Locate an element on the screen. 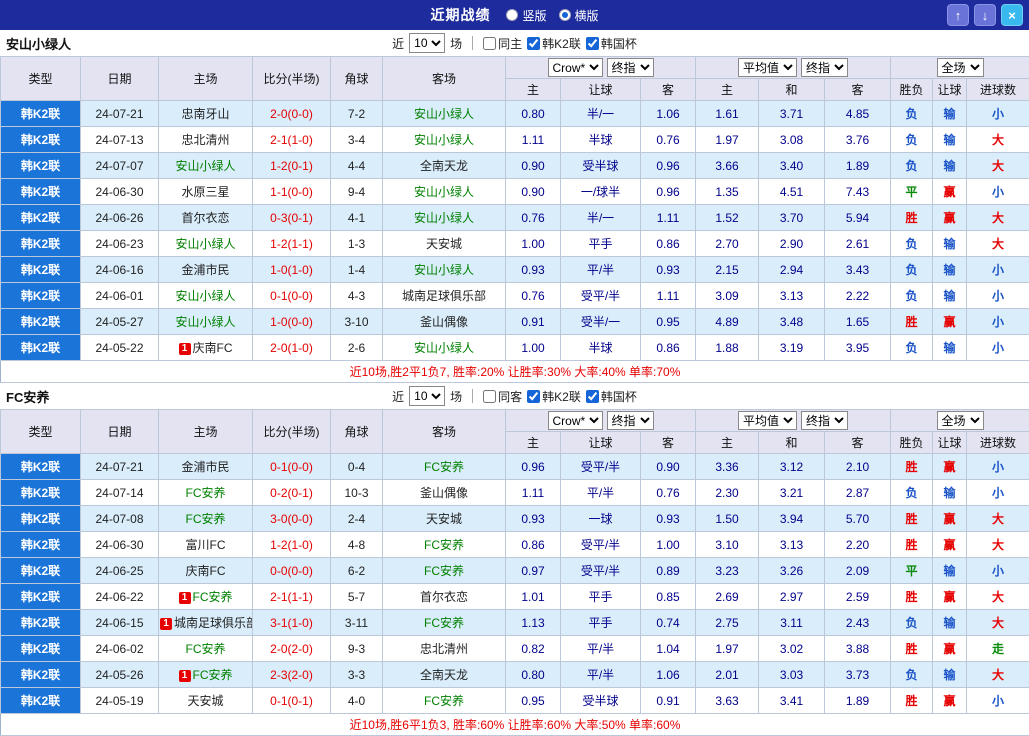 The width and height of the screenshot is (1029, 736). odds-cell: 0.96 is located at coordinates (668, 192).